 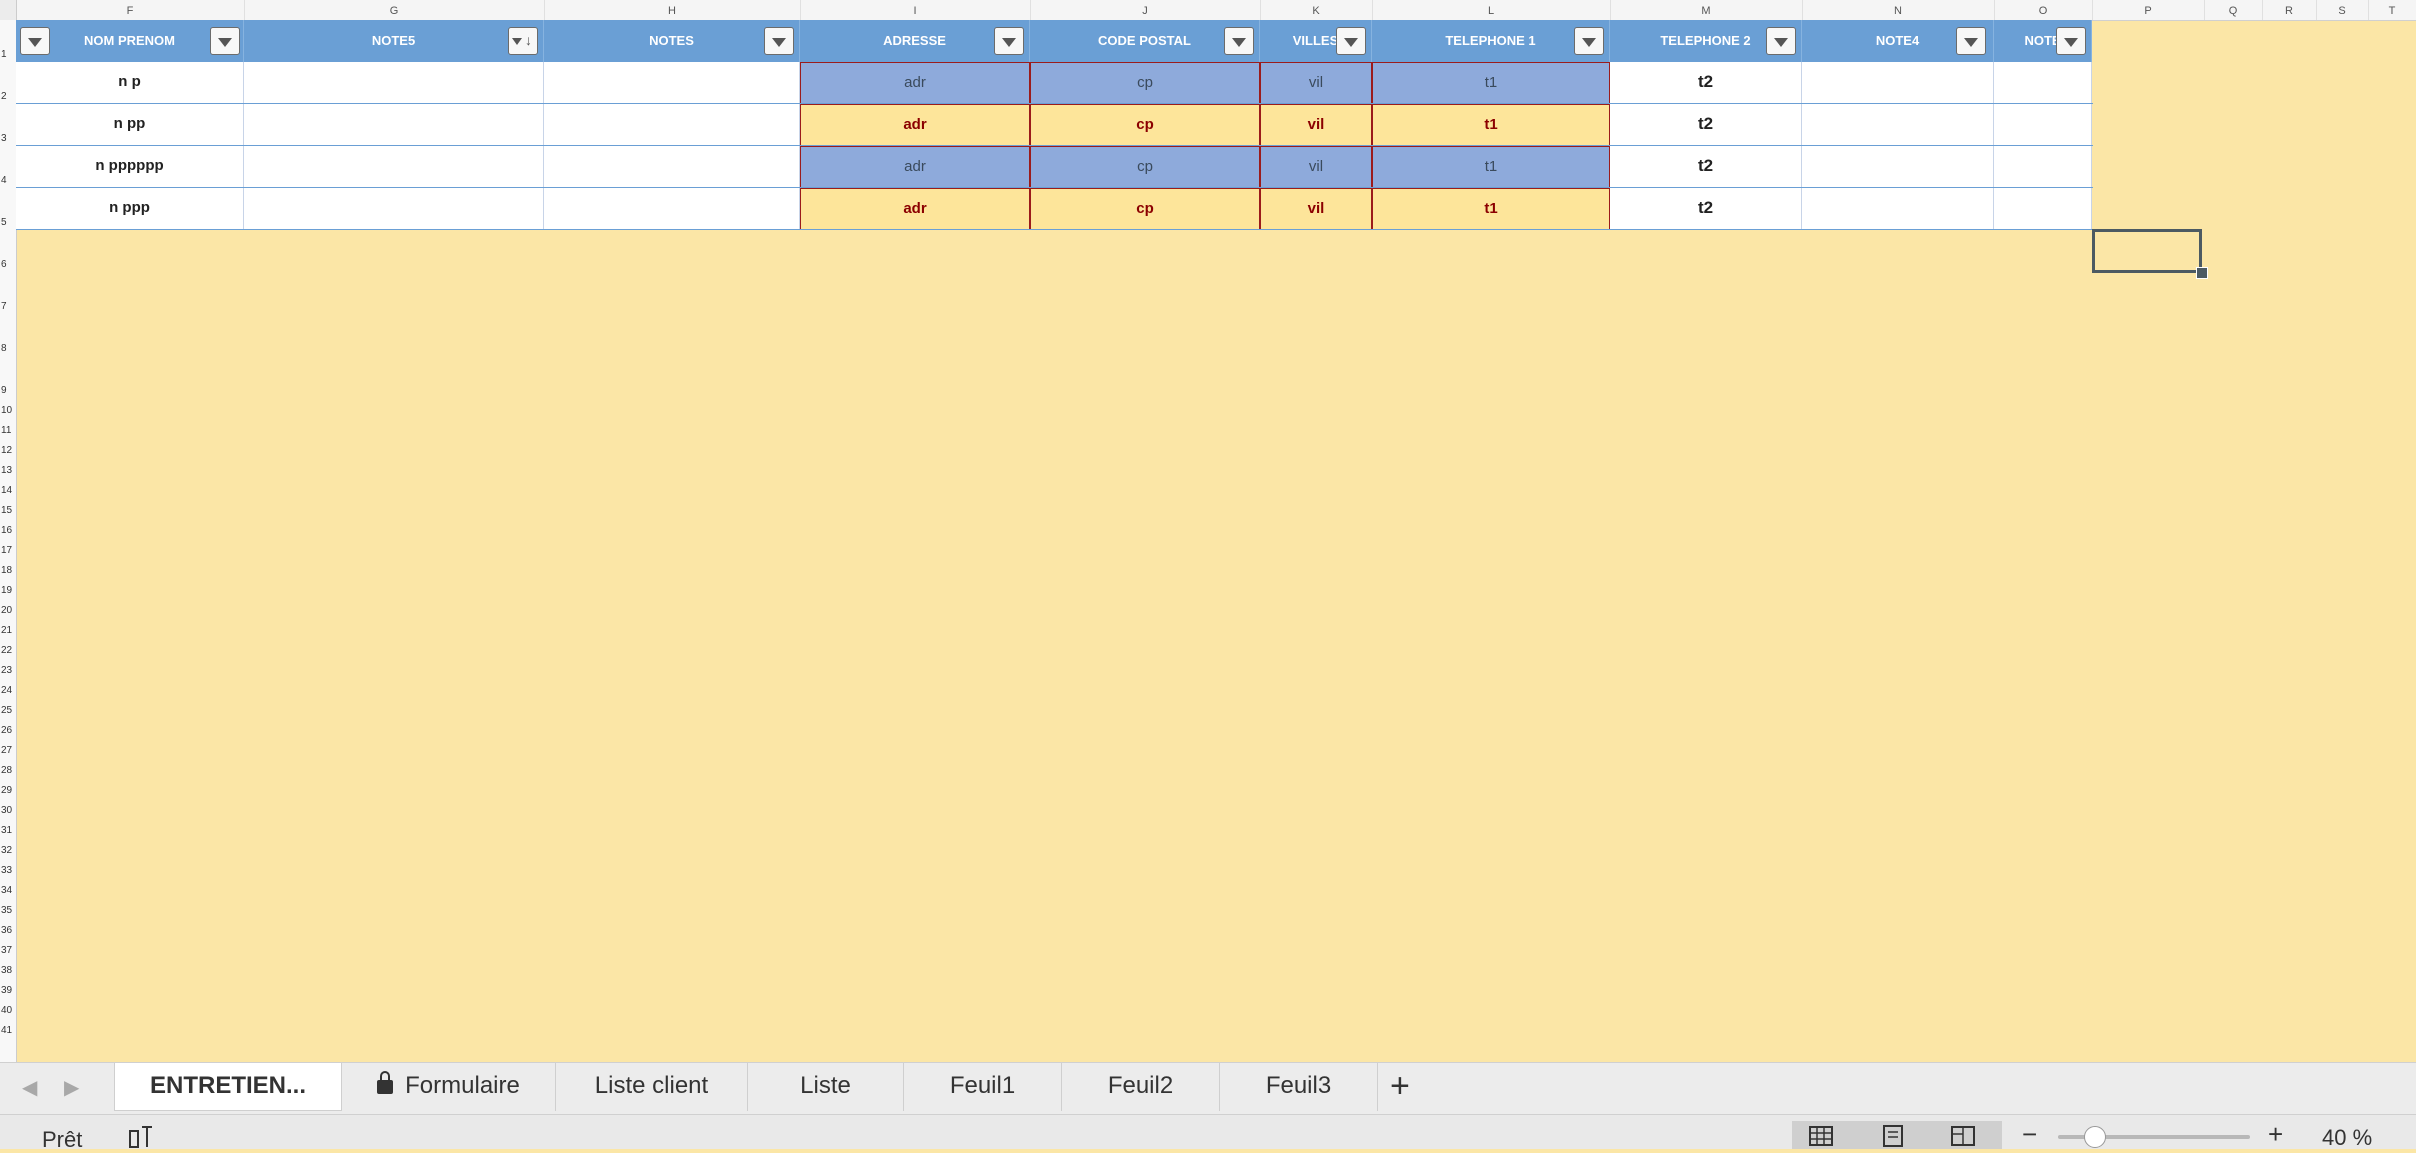 I want to click on row-number: 12, so click(x=8, y=450).